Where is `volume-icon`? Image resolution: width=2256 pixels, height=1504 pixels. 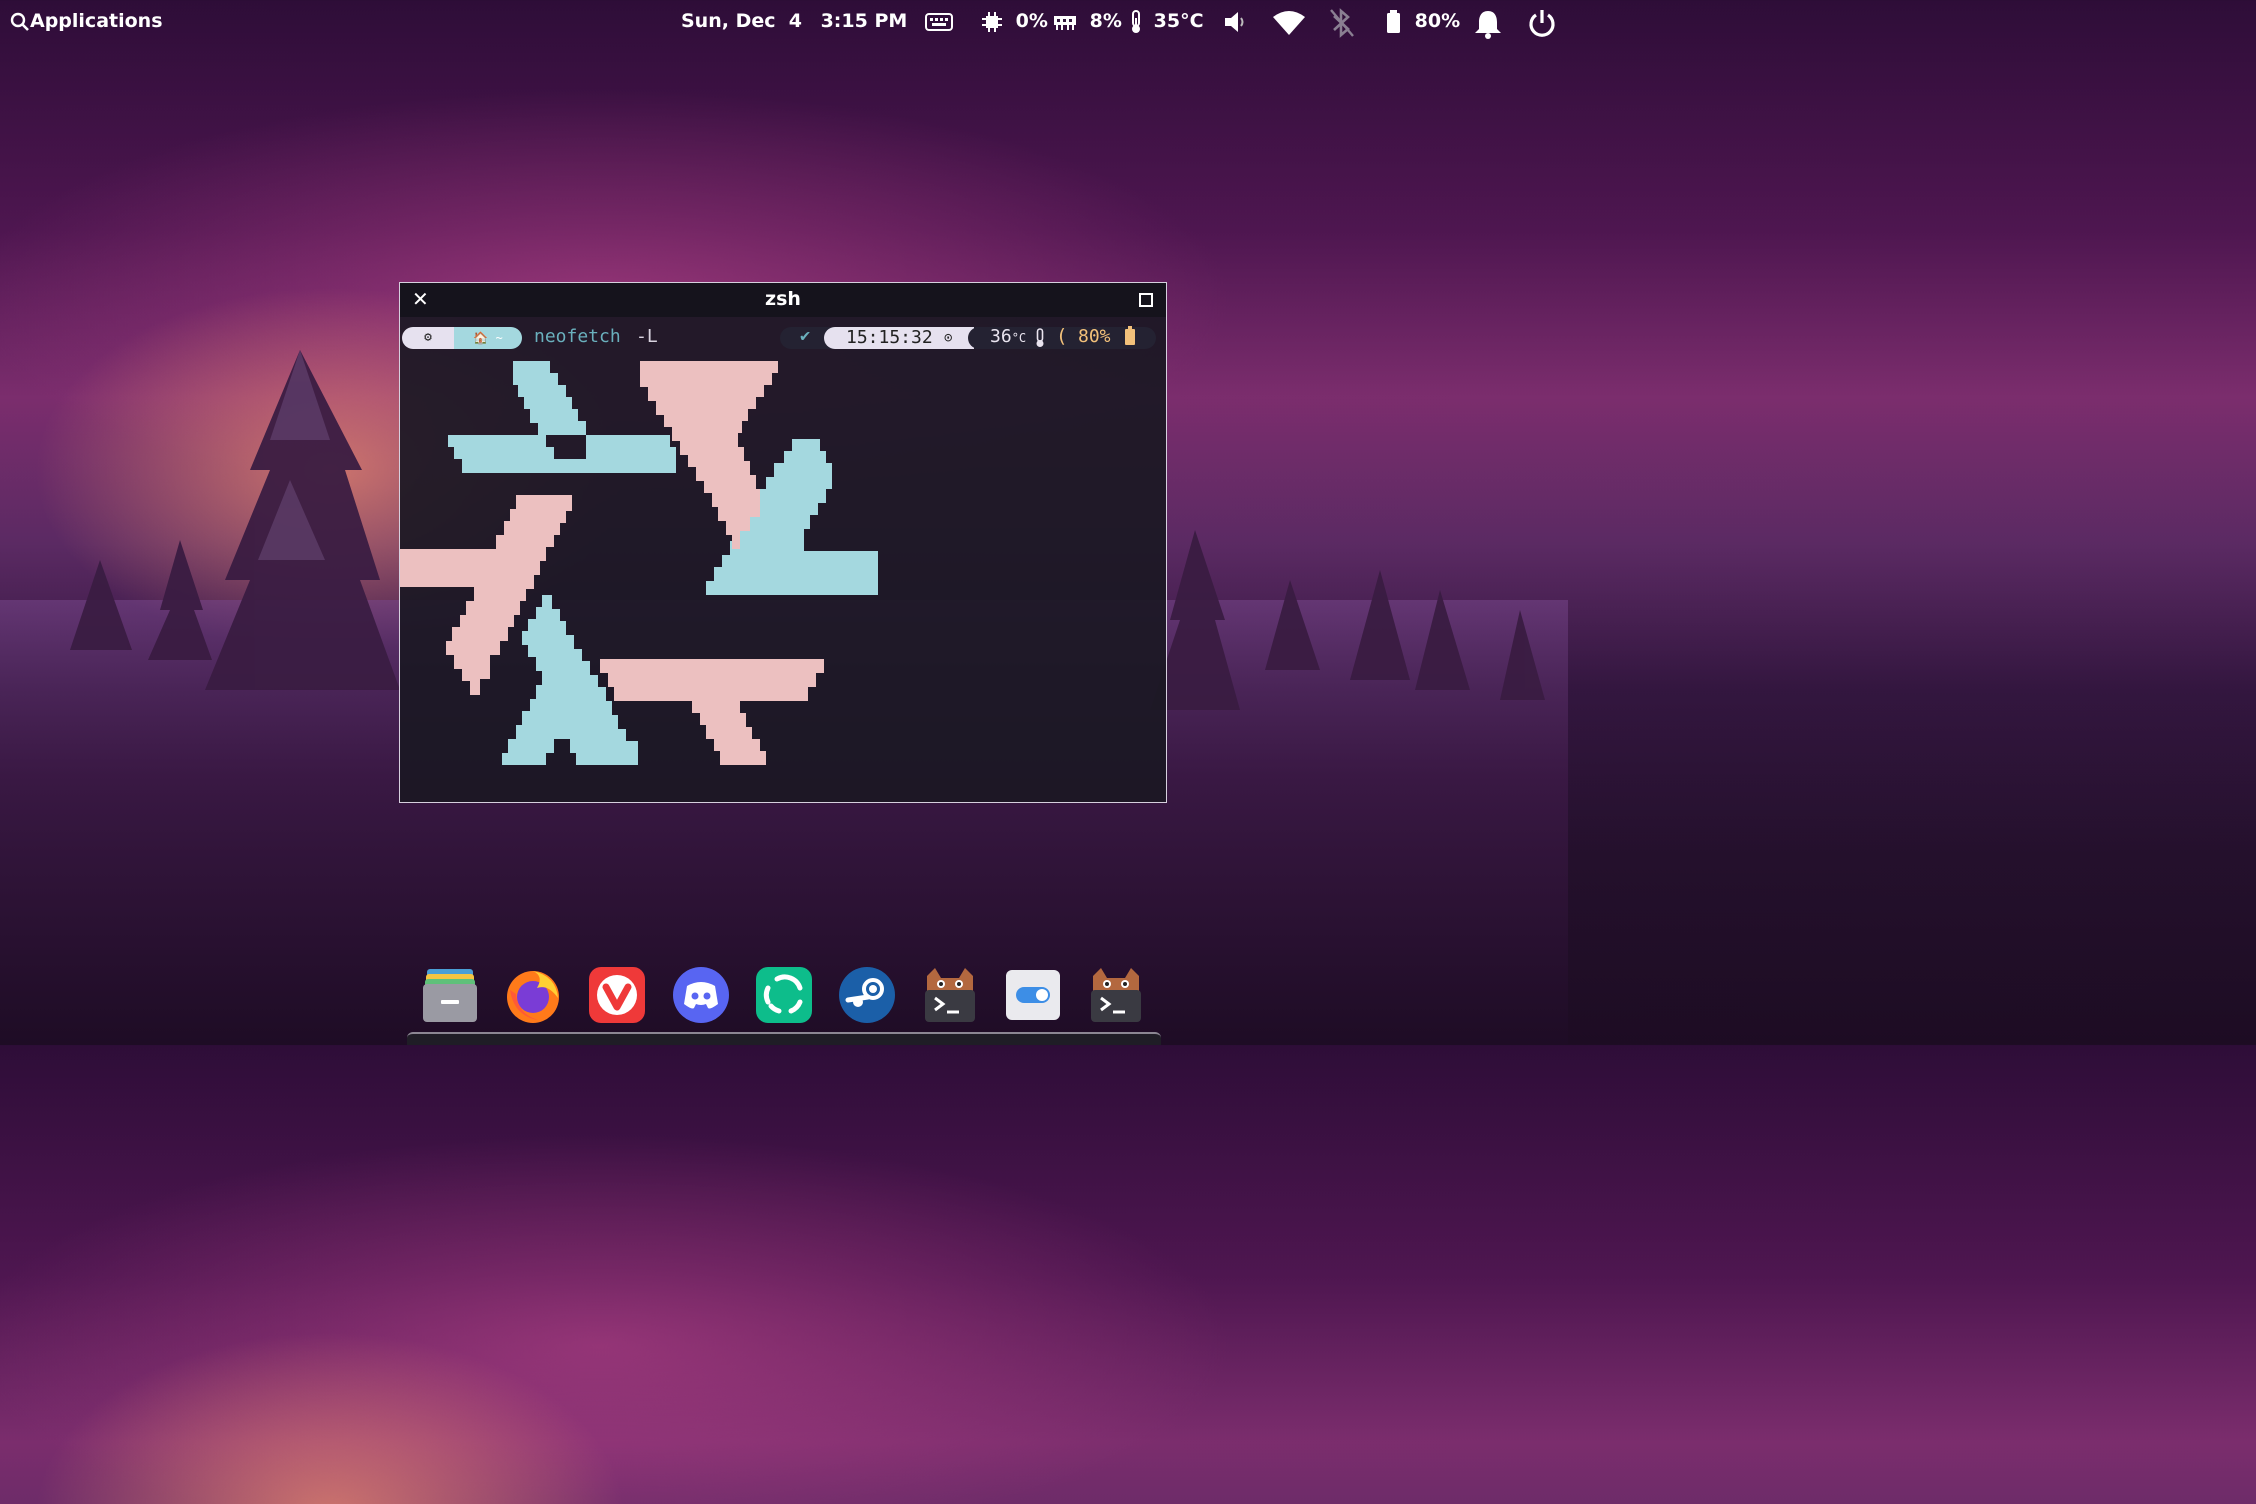
volume-icon is located at coordinates (1234, 21).